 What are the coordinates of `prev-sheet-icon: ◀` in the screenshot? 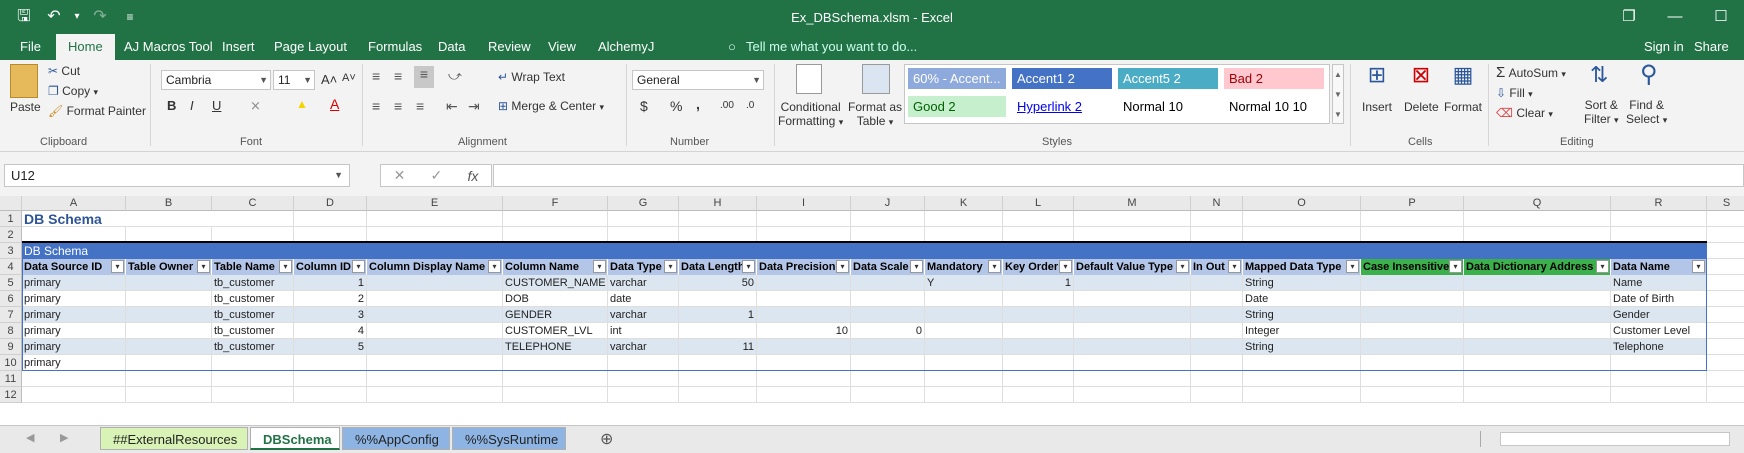 It's located at (30, 437).